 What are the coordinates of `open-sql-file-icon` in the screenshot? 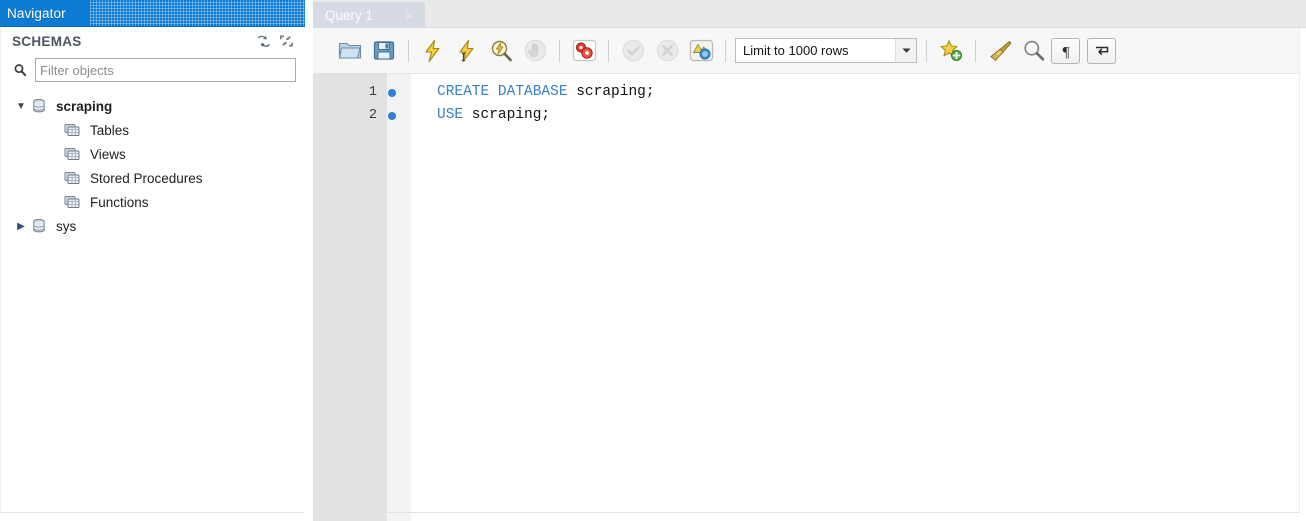 It's located at (350, 51).